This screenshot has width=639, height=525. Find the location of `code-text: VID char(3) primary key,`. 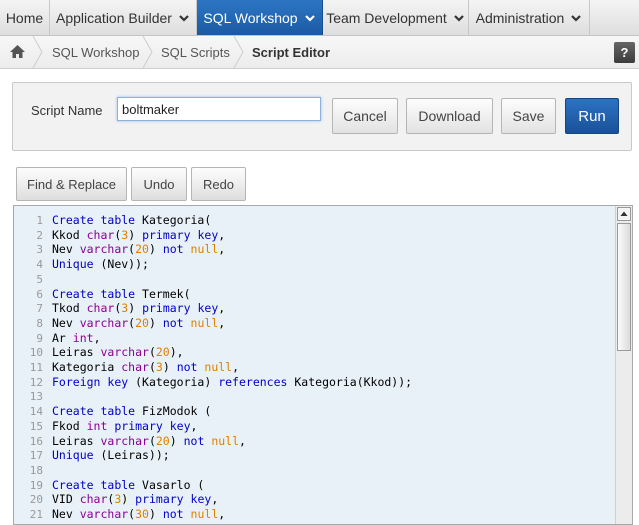

code-text: VID char(3) primary key, is located at coordinates (135, 499).